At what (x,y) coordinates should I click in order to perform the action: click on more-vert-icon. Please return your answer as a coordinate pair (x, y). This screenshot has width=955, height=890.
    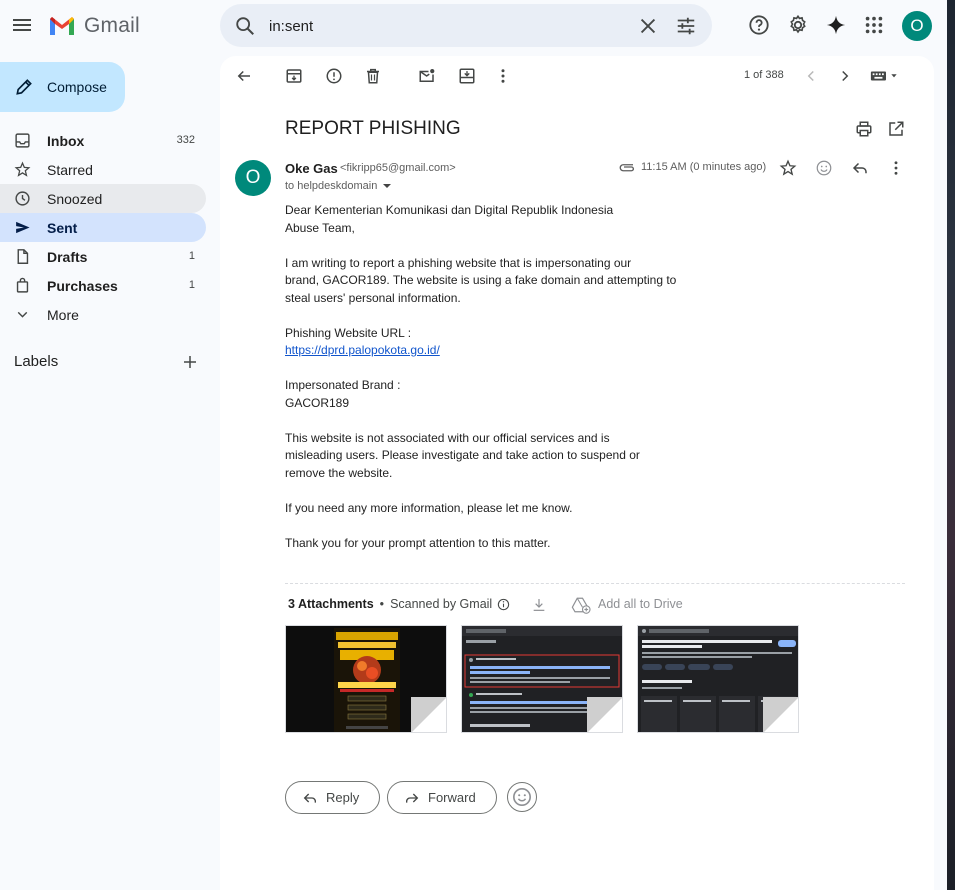
    Looking at the image, I should click on (503, 76).